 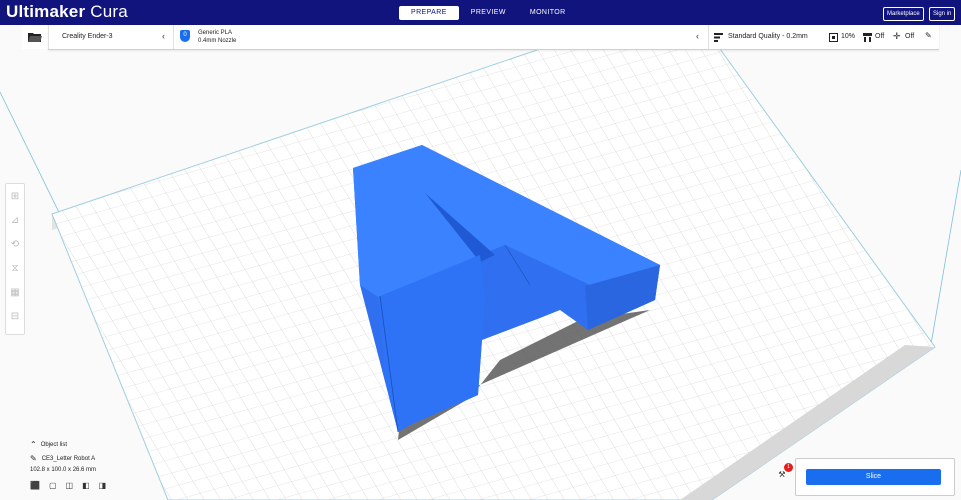 I want to click on support-icon, so click(x=867, y=37).